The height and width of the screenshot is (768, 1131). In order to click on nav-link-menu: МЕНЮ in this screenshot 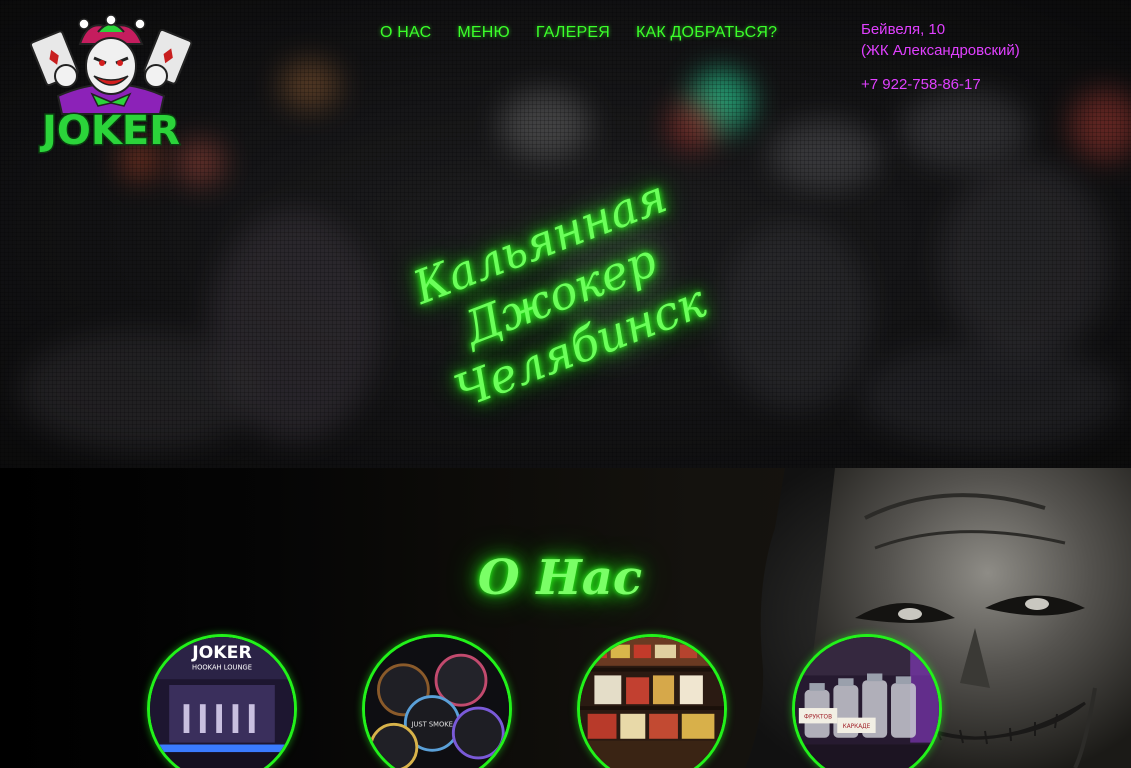, I will do `click(483, 33)`.